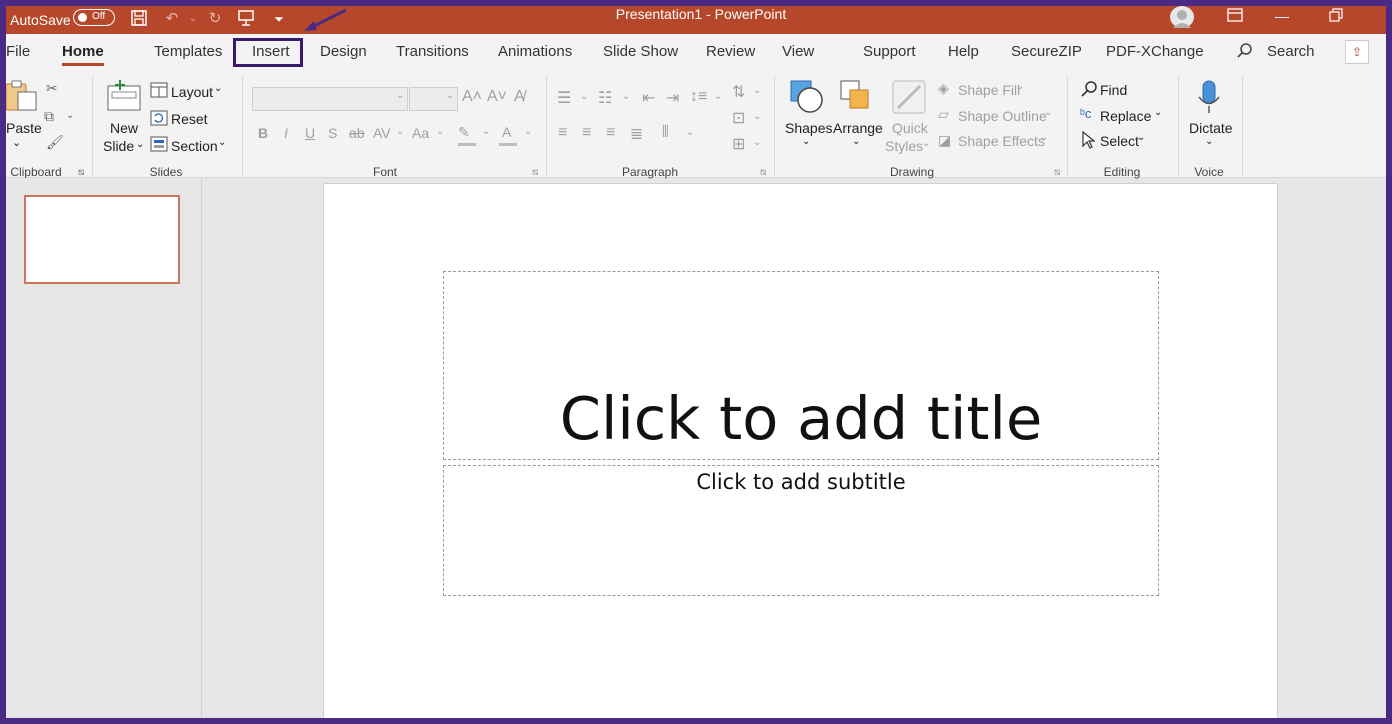 Image resolution: width=1392 pixels, height=724 pixels. Describe the element at coordinates (159, 118) in the screenshot. I see `reset-icon` at that location.